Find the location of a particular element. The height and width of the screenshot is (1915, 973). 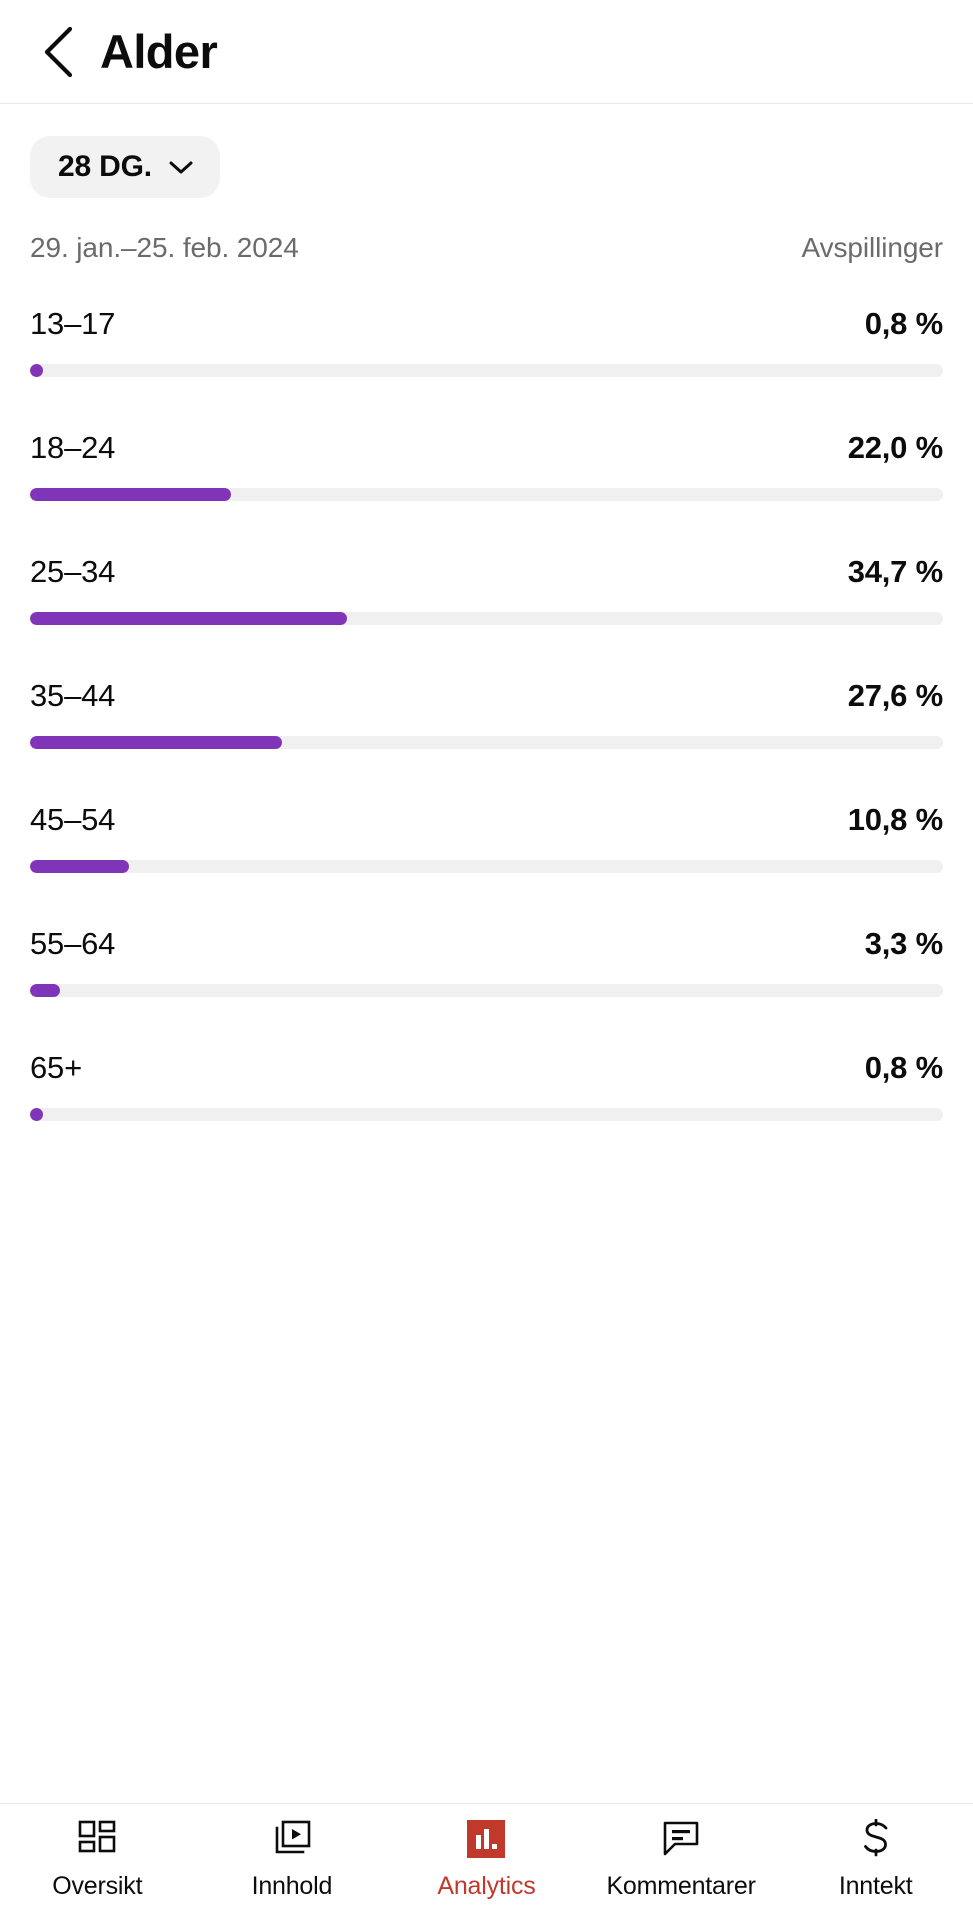

comment-bubble-icon is located at coordinates (681, 1839).